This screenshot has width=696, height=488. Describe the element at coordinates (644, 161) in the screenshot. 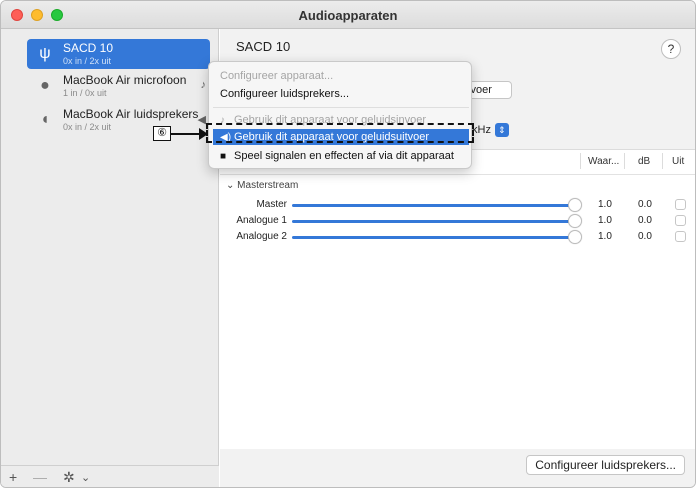

I see `column-header-db: dB` at that location.